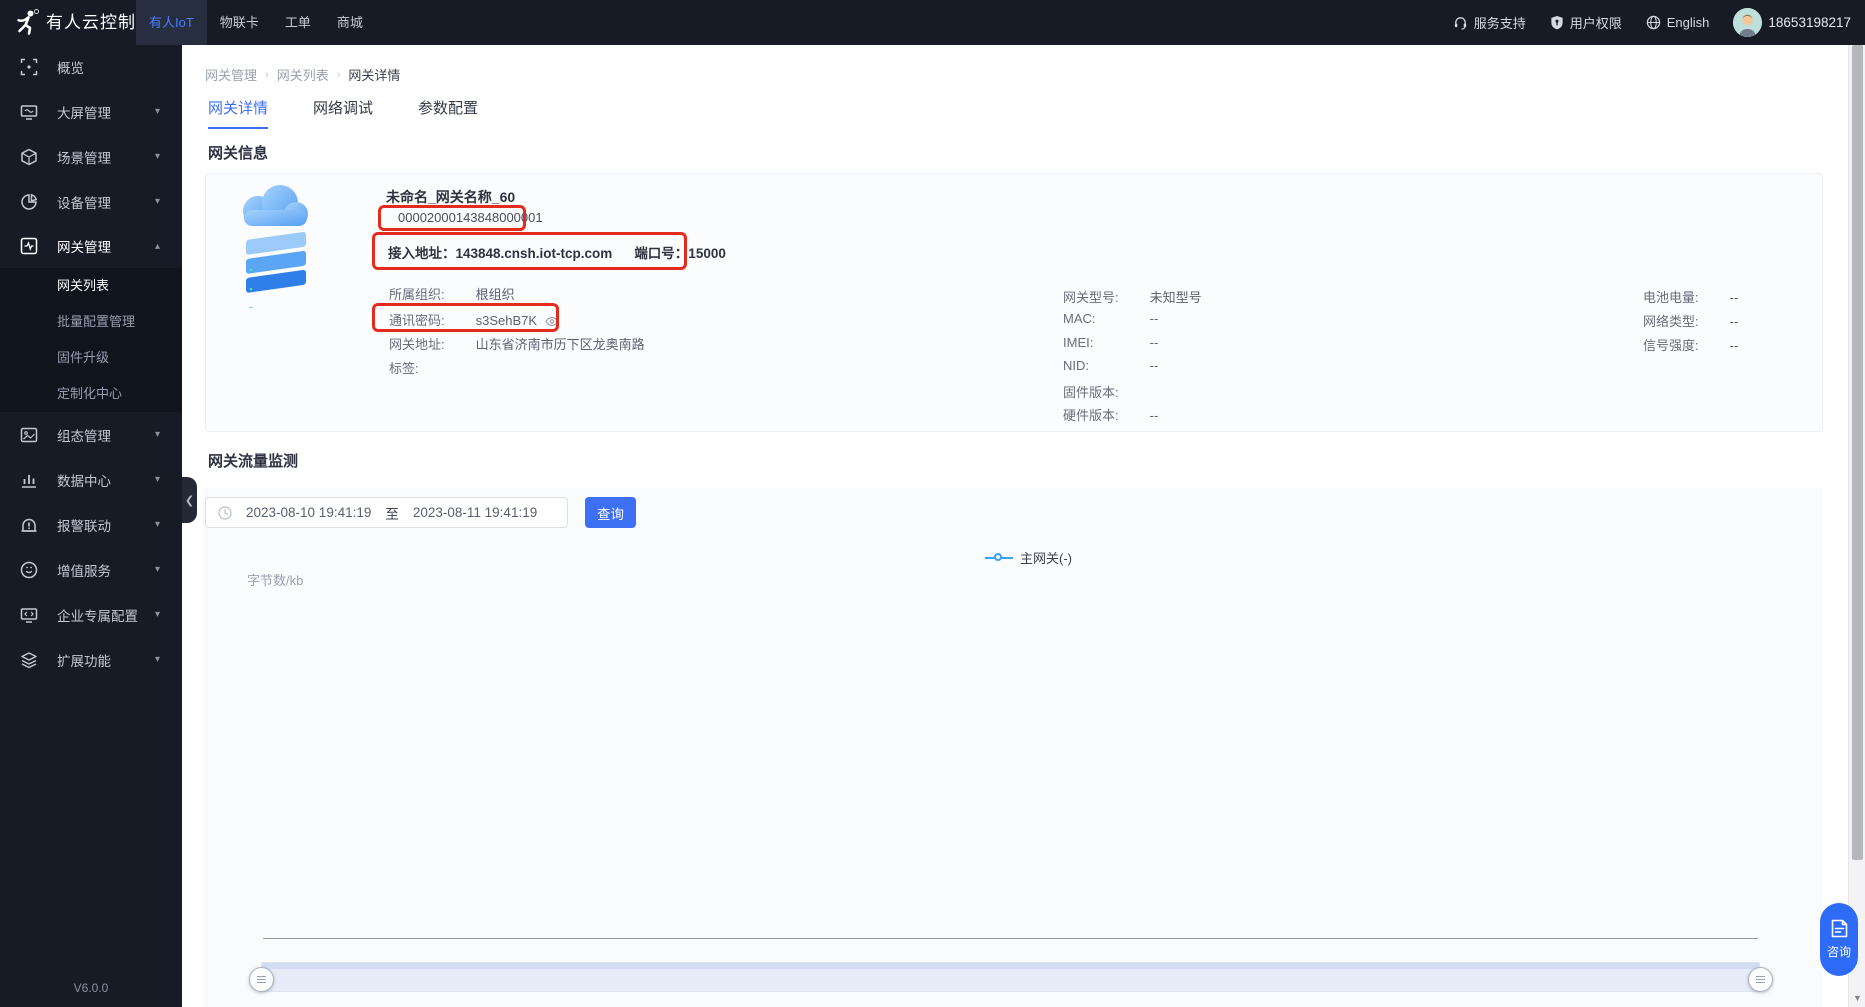 The height and width of the screenshot is (1007, 1865). Describe the element at coordinates (1091, 392) in the screenshot. I see `field-label: 固件版本:` at that location.